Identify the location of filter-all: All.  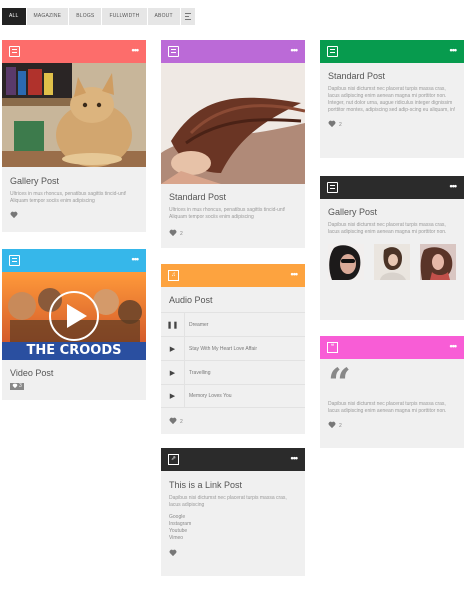
(14, 16).